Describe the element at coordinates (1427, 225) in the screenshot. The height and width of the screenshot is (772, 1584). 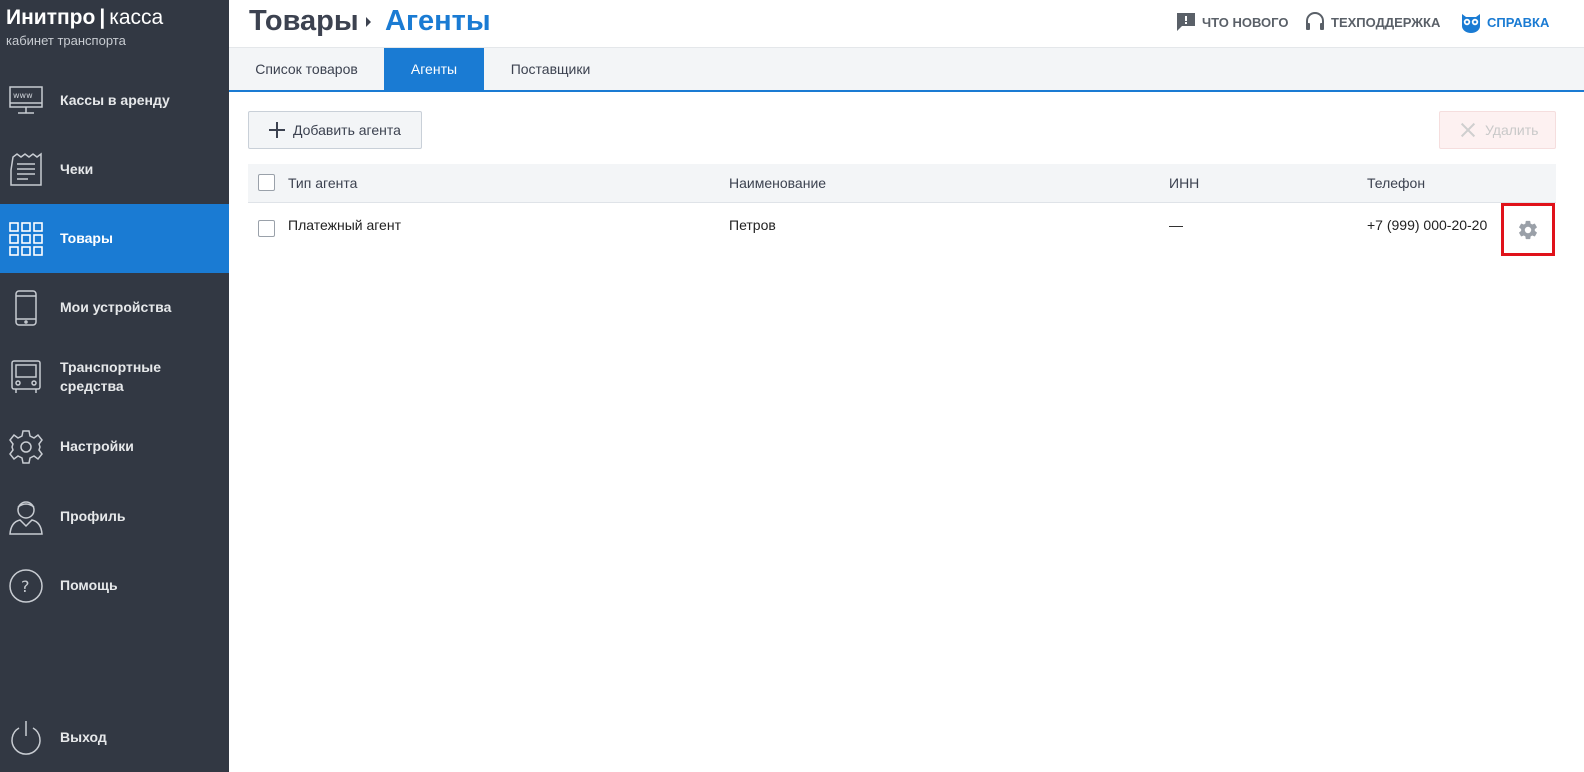
I see `cell-phone: +7 (999) 000-20-20` at that location.